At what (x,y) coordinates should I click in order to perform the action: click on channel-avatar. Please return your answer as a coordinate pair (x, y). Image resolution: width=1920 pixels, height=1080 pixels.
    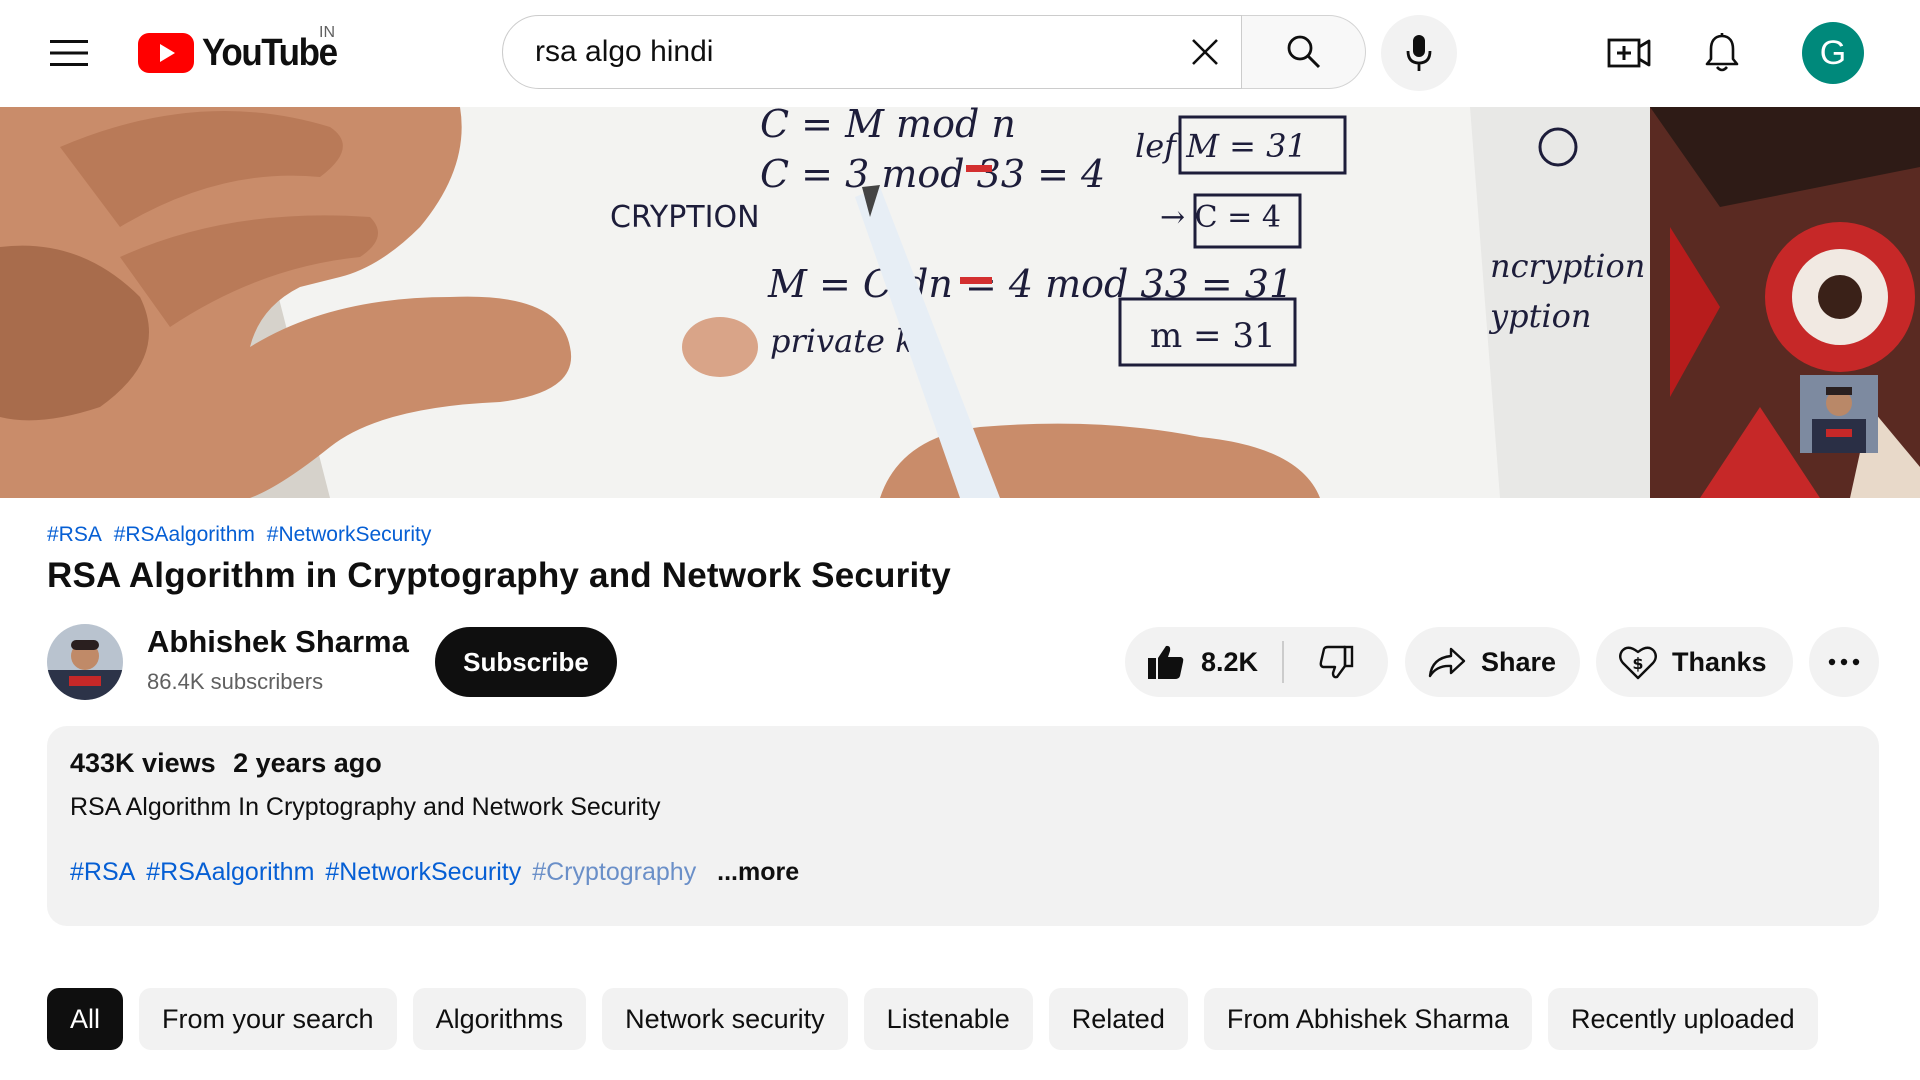
    Looking at the image, I should click on (85, 662).